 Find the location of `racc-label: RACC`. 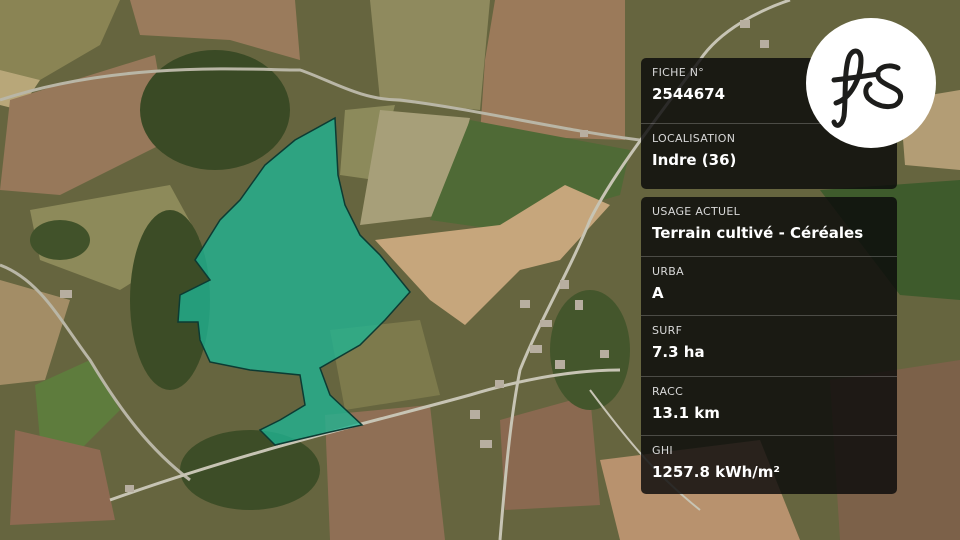

racc-label: RACC is located at coordinates (668, 391).